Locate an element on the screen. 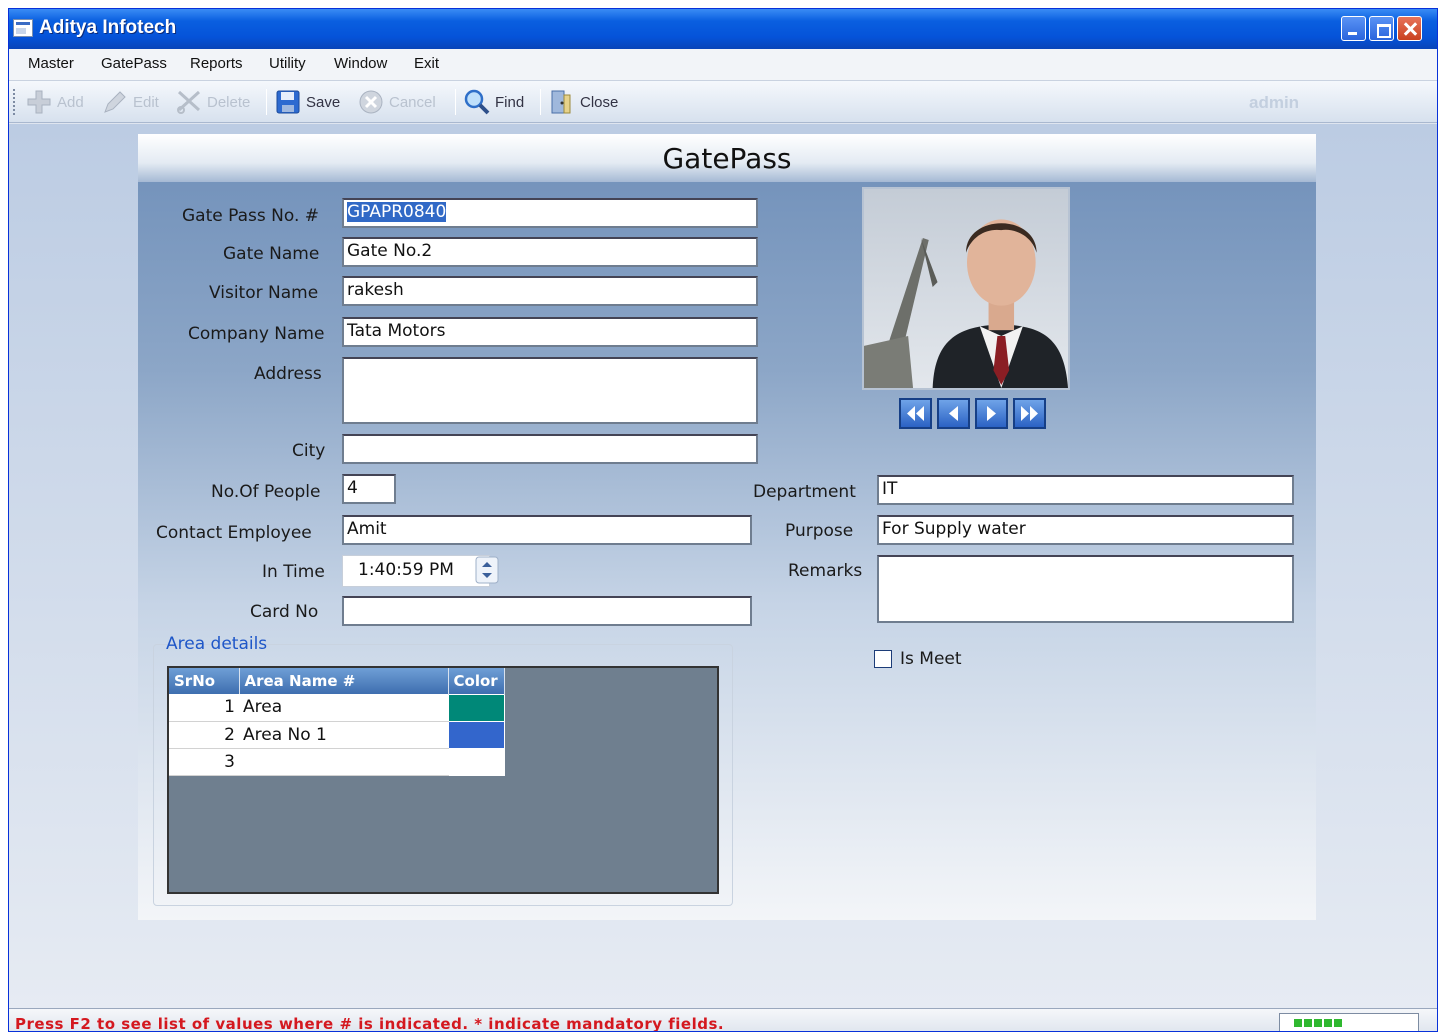  time-spinner is located at coordinates (487, 570).